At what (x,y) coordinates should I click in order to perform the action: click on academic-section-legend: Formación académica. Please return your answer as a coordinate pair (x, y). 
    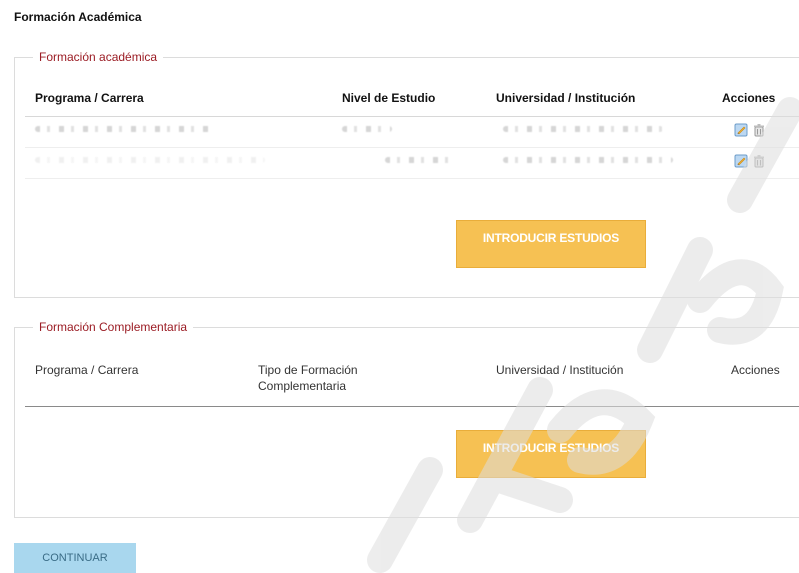
    Looking at the image, I should click on (98, 57).